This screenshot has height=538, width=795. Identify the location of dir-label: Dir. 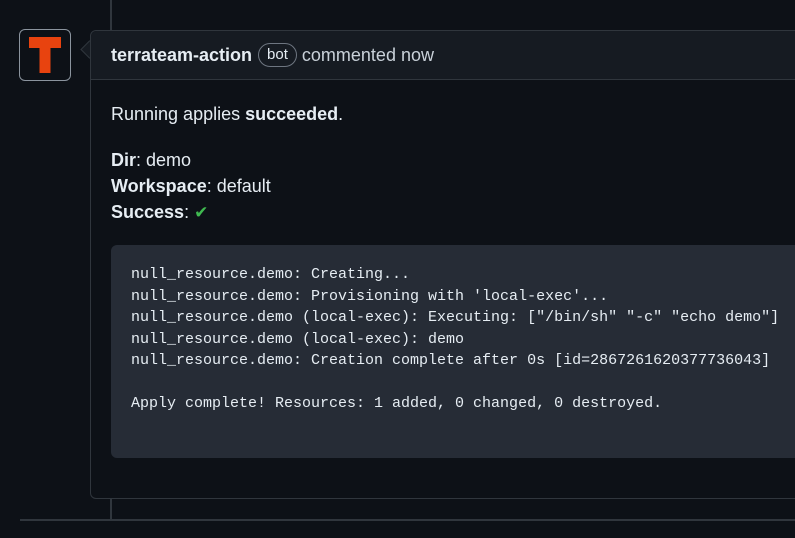
(124, 160).